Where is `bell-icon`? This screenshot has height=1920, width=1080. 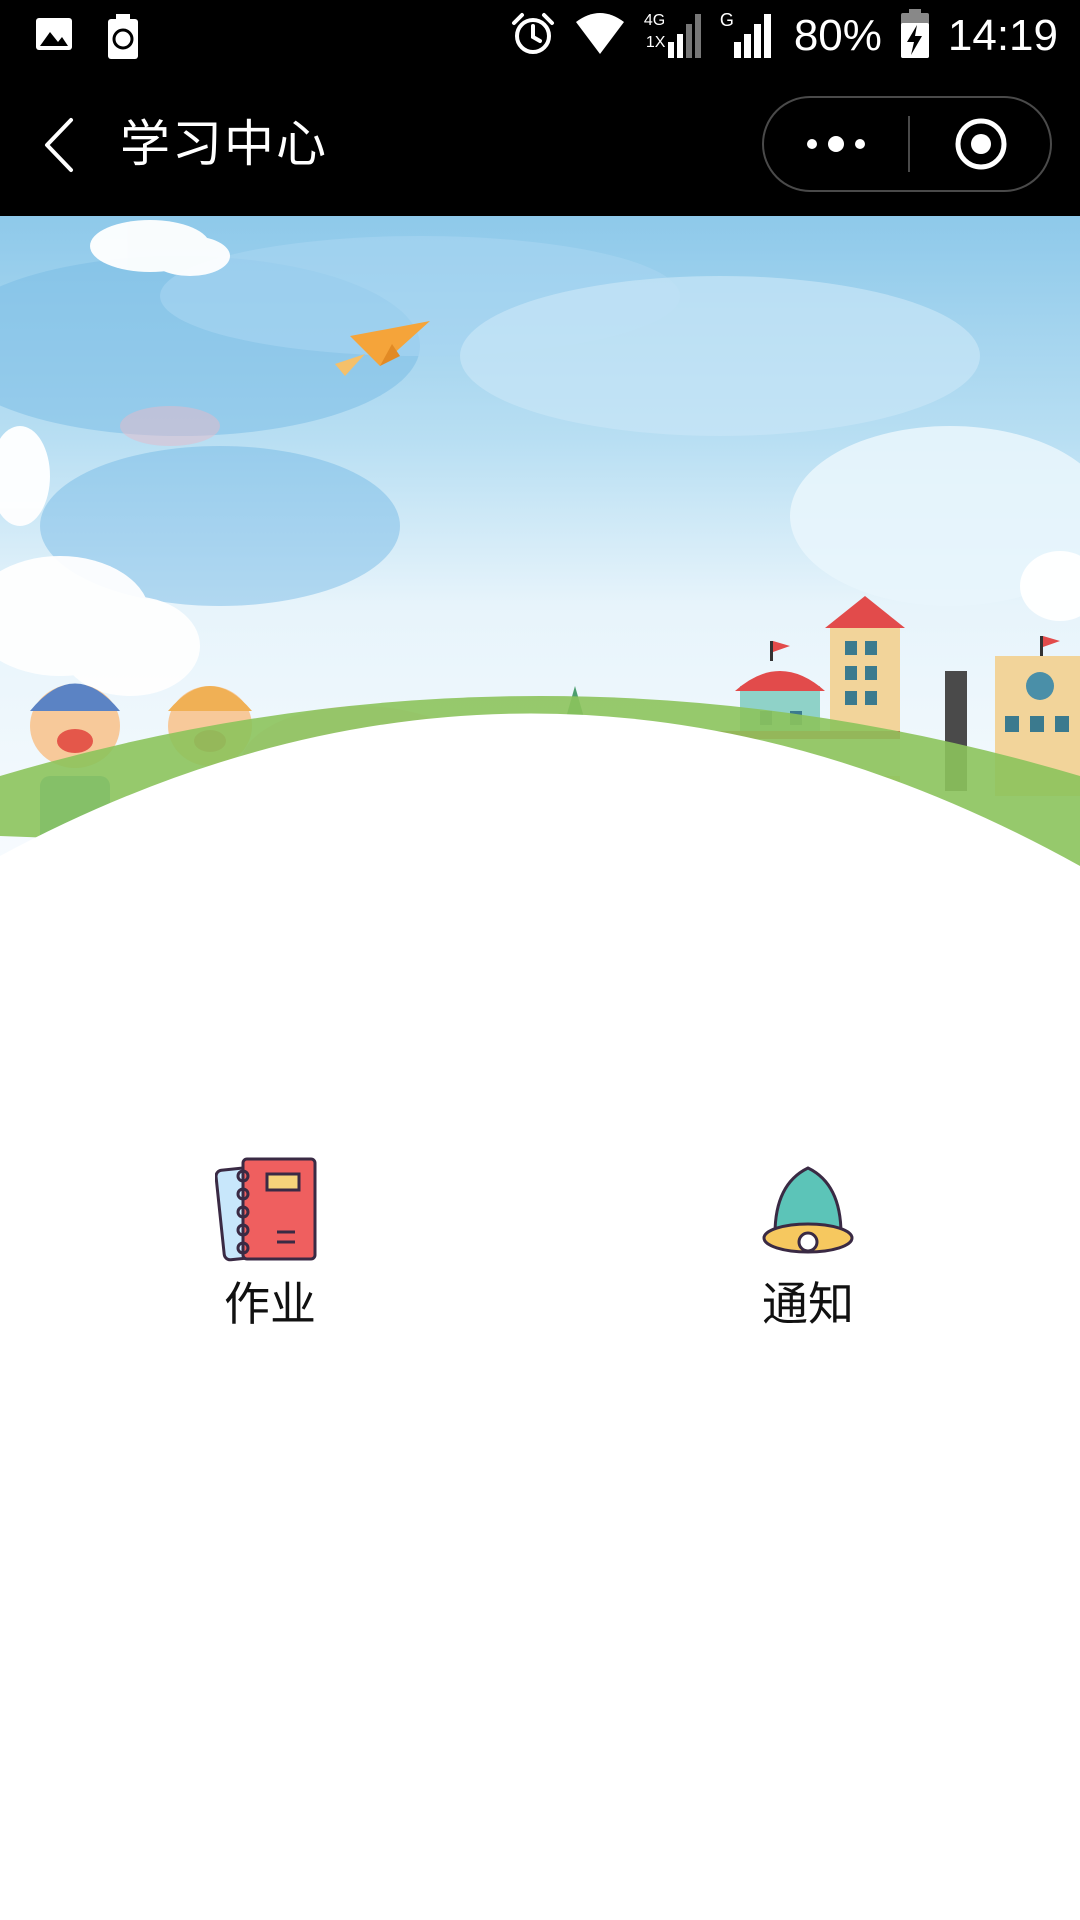
bell-icon is located at coordinates (808, 1210).